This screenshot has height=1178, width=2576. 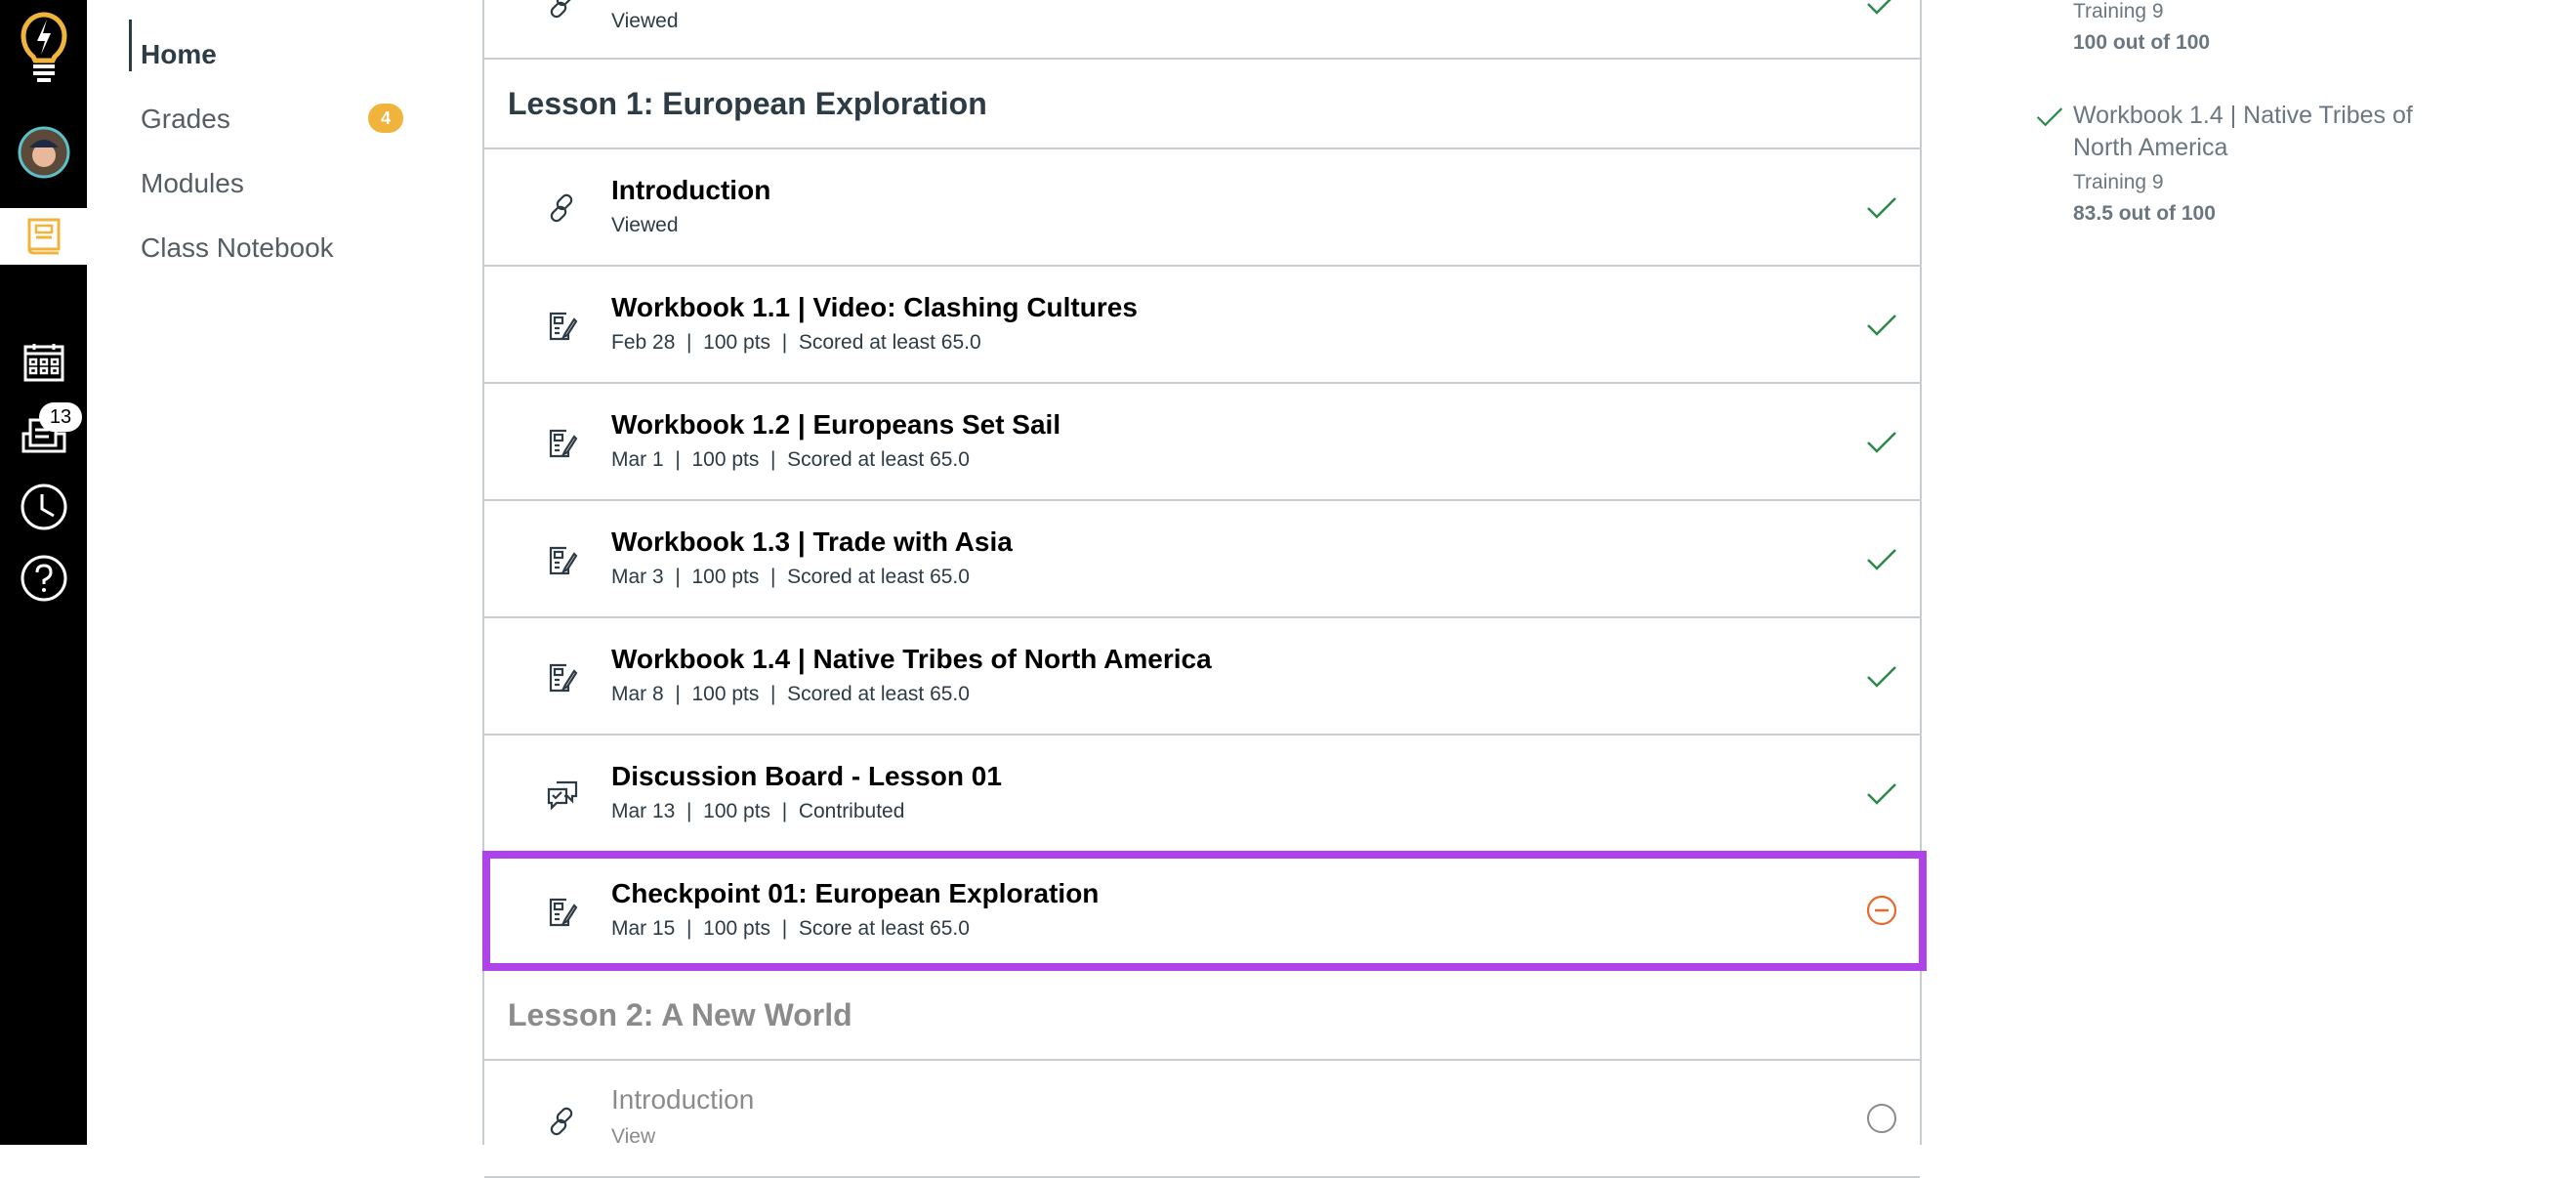 What do you see at coordinates (1881, 1118) in the screenshot?
I see `not-started-circle-icon` at bounding box center [1881, 1118].